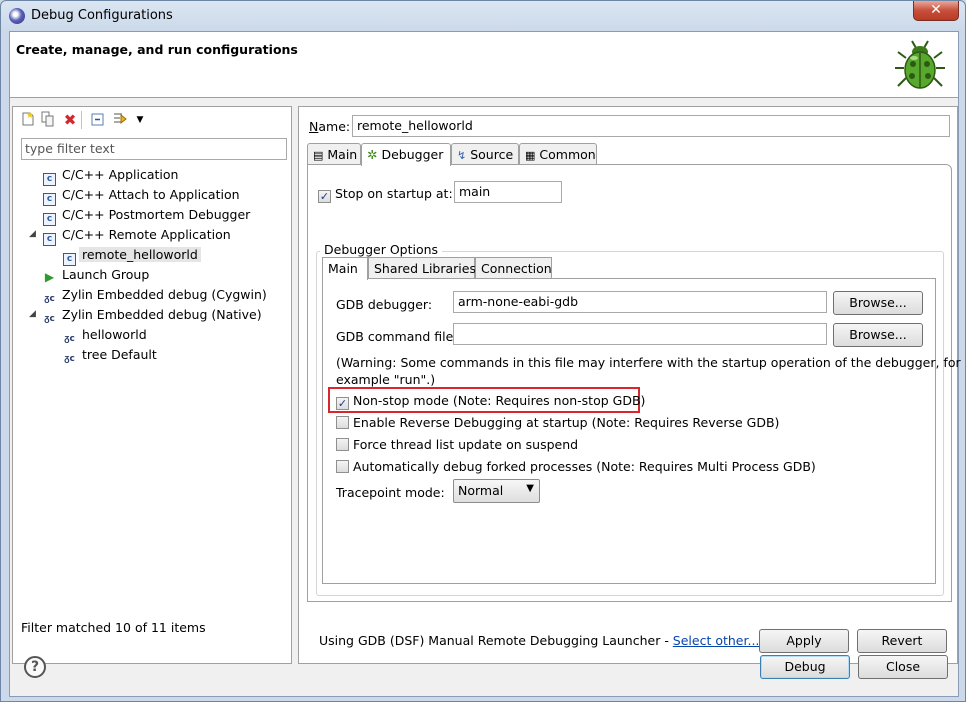  Describe the element at coordinates (113, 627) in the screenshot. I see `filter-status: Filter matched 10 of 11 items` at that location.